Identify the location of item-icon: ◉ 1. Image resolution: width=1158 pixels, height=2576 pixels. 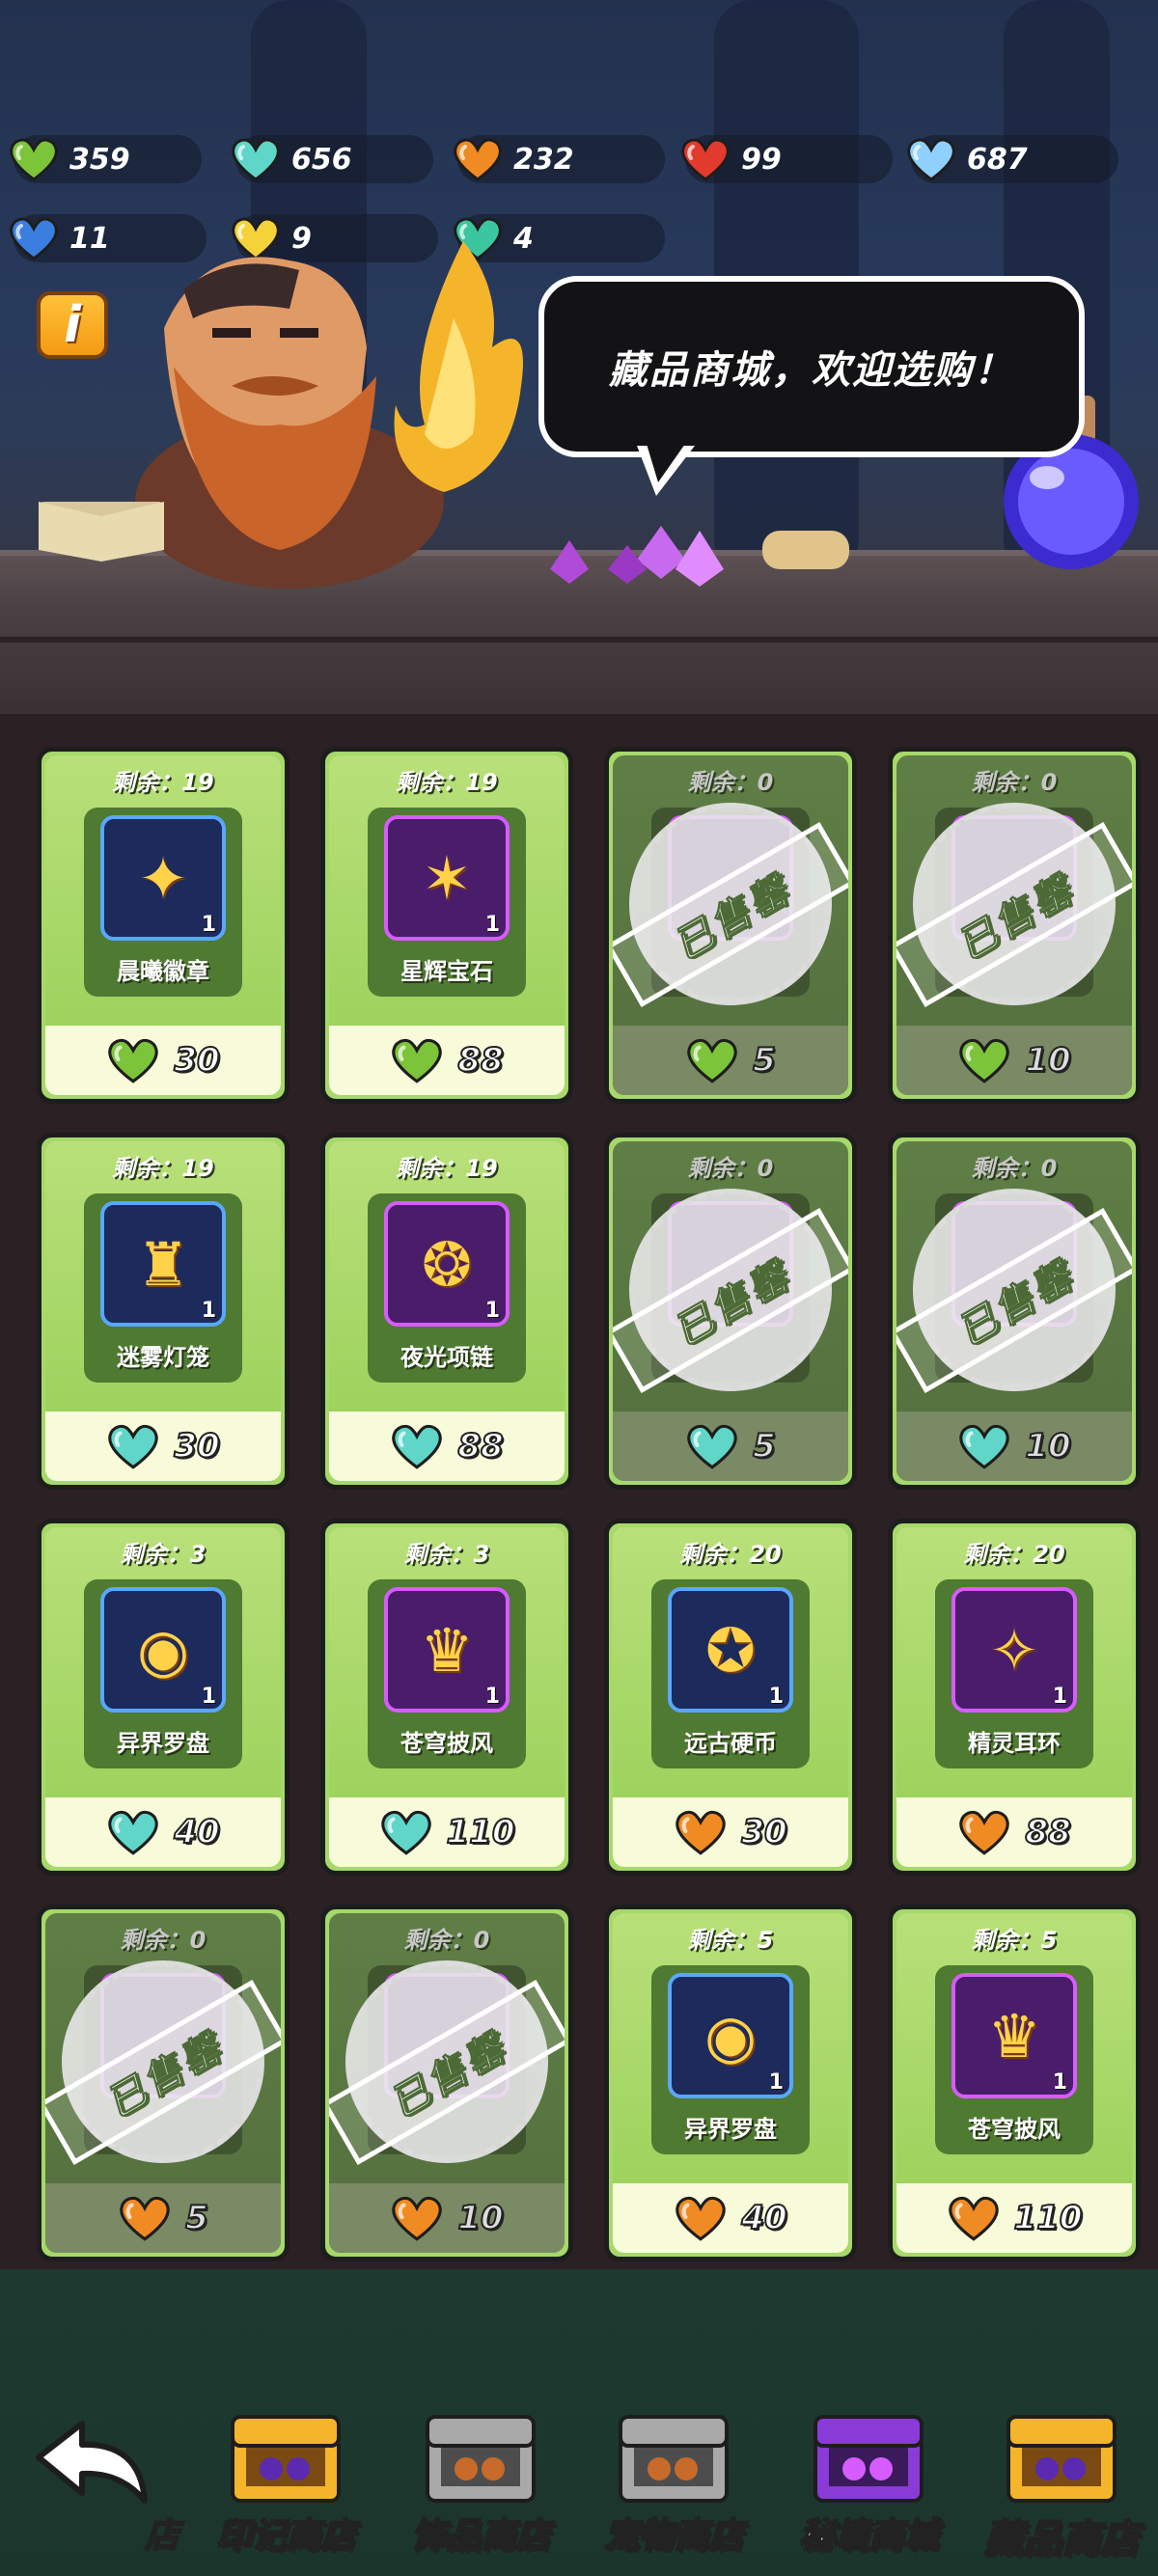
(730, 2035).